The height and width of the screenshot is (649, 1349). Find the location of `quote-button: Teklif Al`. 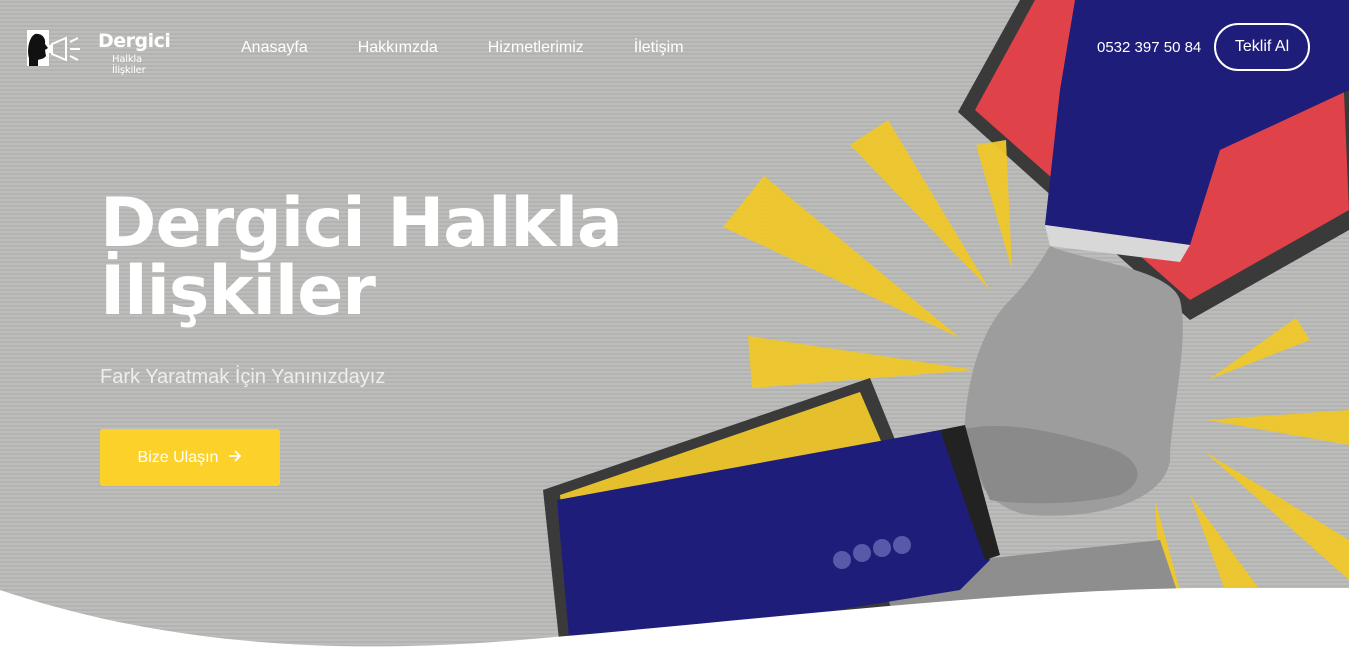

quote-button: Teklif Al is located at coordinates (1262, 47).